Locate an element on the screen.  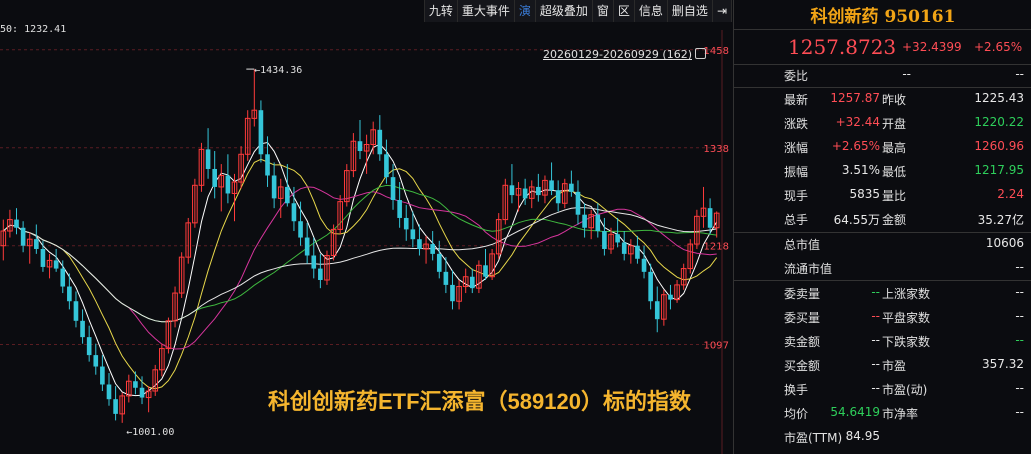
quote-row-5-value-2: 35.27亿 is located at coordinates (1000, 220).